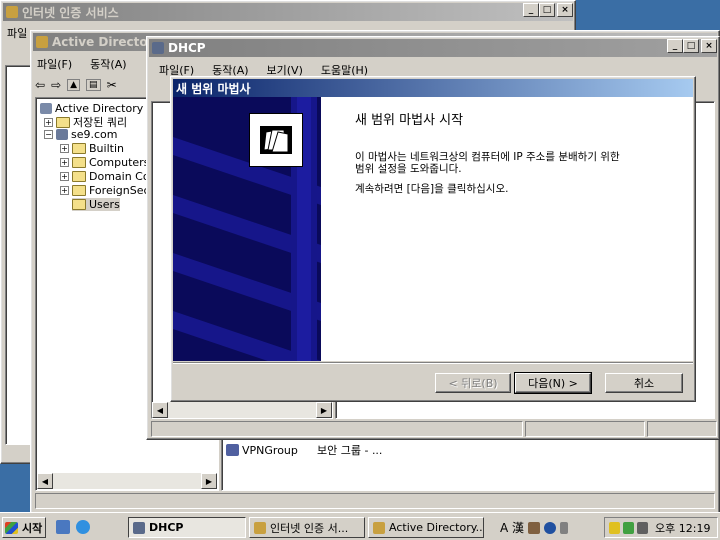  I want to click on back-button: < 뒤로(B), so click(473, 383).